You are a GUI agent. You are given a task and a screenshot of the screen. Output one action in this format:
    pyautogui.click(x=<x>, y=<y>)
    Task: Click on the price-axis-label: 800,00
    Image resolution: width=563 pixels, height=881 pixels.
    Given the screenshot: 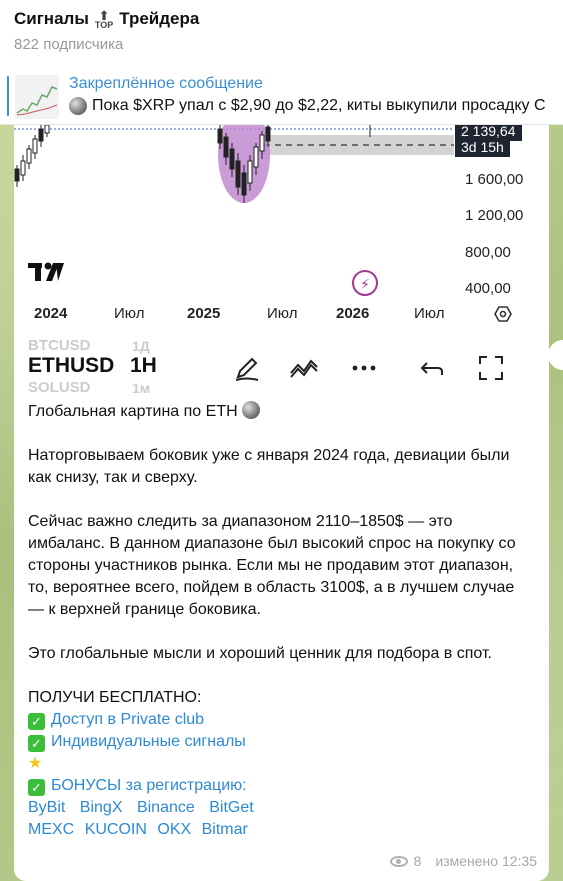 What is the action you would take?
    pyautogui.click(x=488, y=252)
    